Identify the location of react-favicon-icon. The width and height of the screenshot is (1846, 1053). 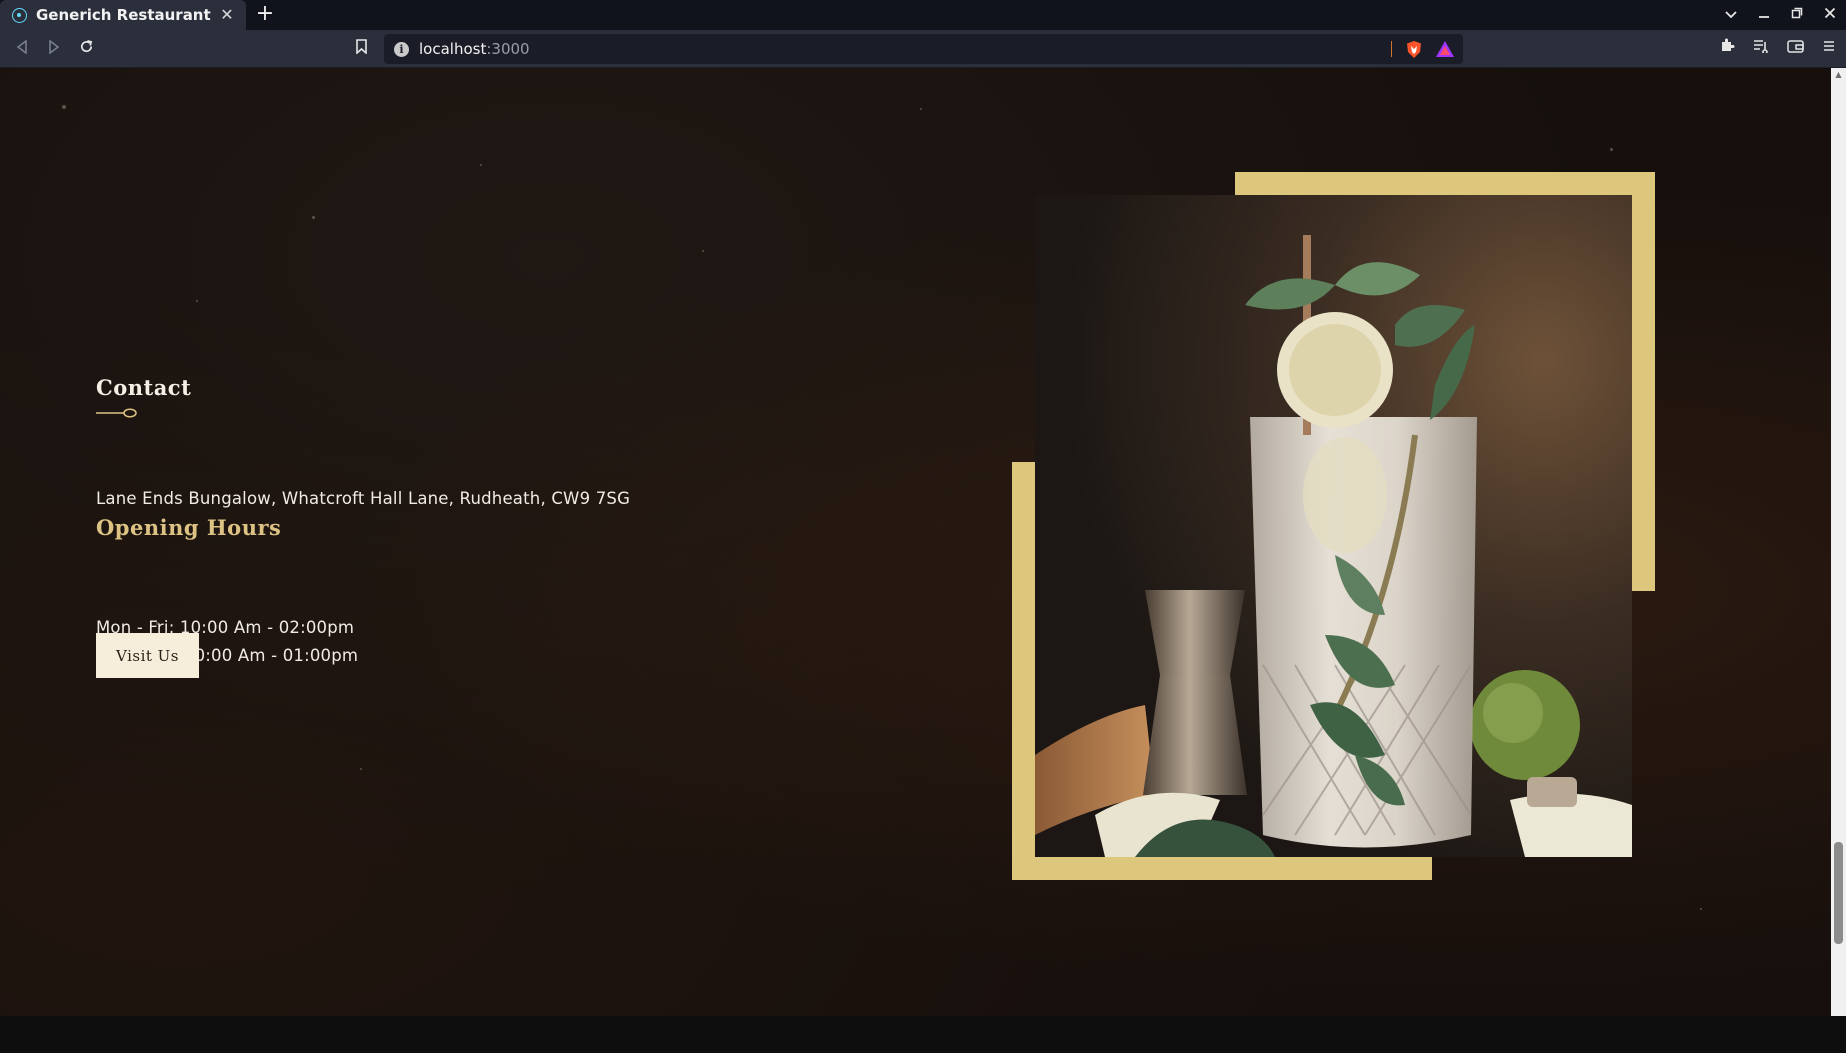
(19, 15).